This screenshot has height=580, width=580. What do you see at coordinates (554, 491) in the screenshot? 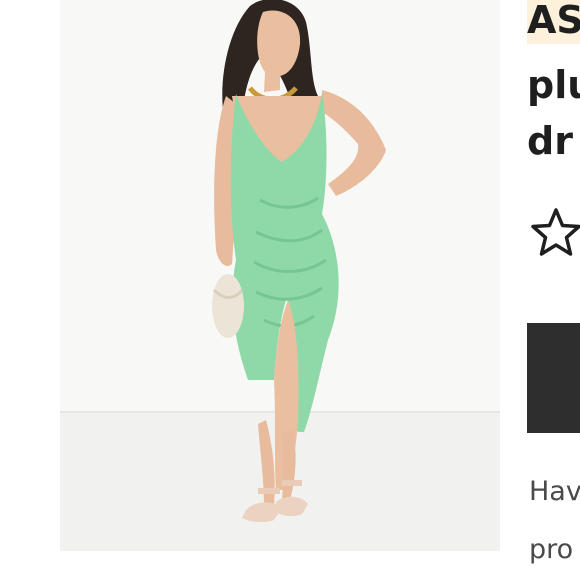
I see `description-line: Hav` at bounding box center [554, 491].